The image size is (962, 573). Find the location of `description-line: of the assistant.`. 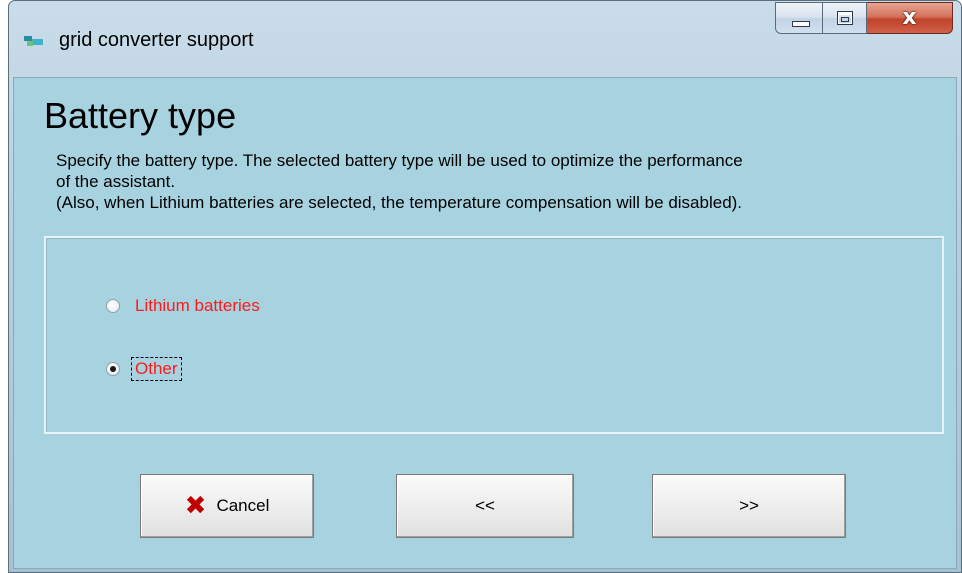

description-line: of the assistant. is located at coordinates (116, 181).